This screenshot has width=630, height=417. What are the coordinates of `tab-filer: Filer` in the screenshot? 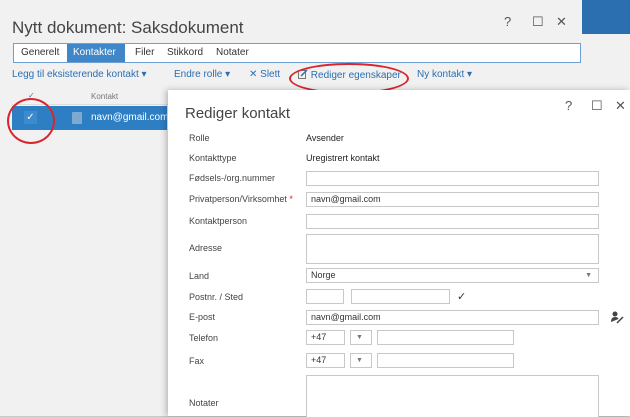 It's located at (144, 52).